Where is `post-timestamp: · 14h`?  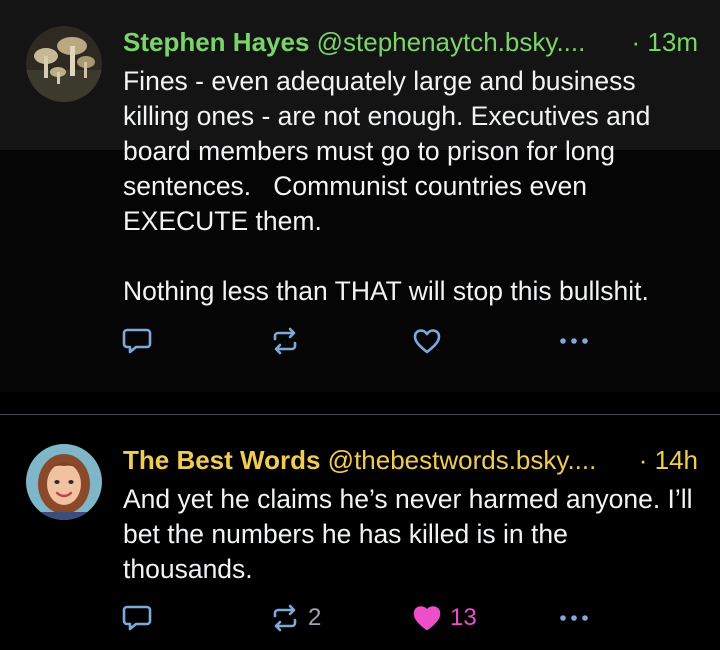
post-timestamp: · 14h is located at coordinates (668, 460).